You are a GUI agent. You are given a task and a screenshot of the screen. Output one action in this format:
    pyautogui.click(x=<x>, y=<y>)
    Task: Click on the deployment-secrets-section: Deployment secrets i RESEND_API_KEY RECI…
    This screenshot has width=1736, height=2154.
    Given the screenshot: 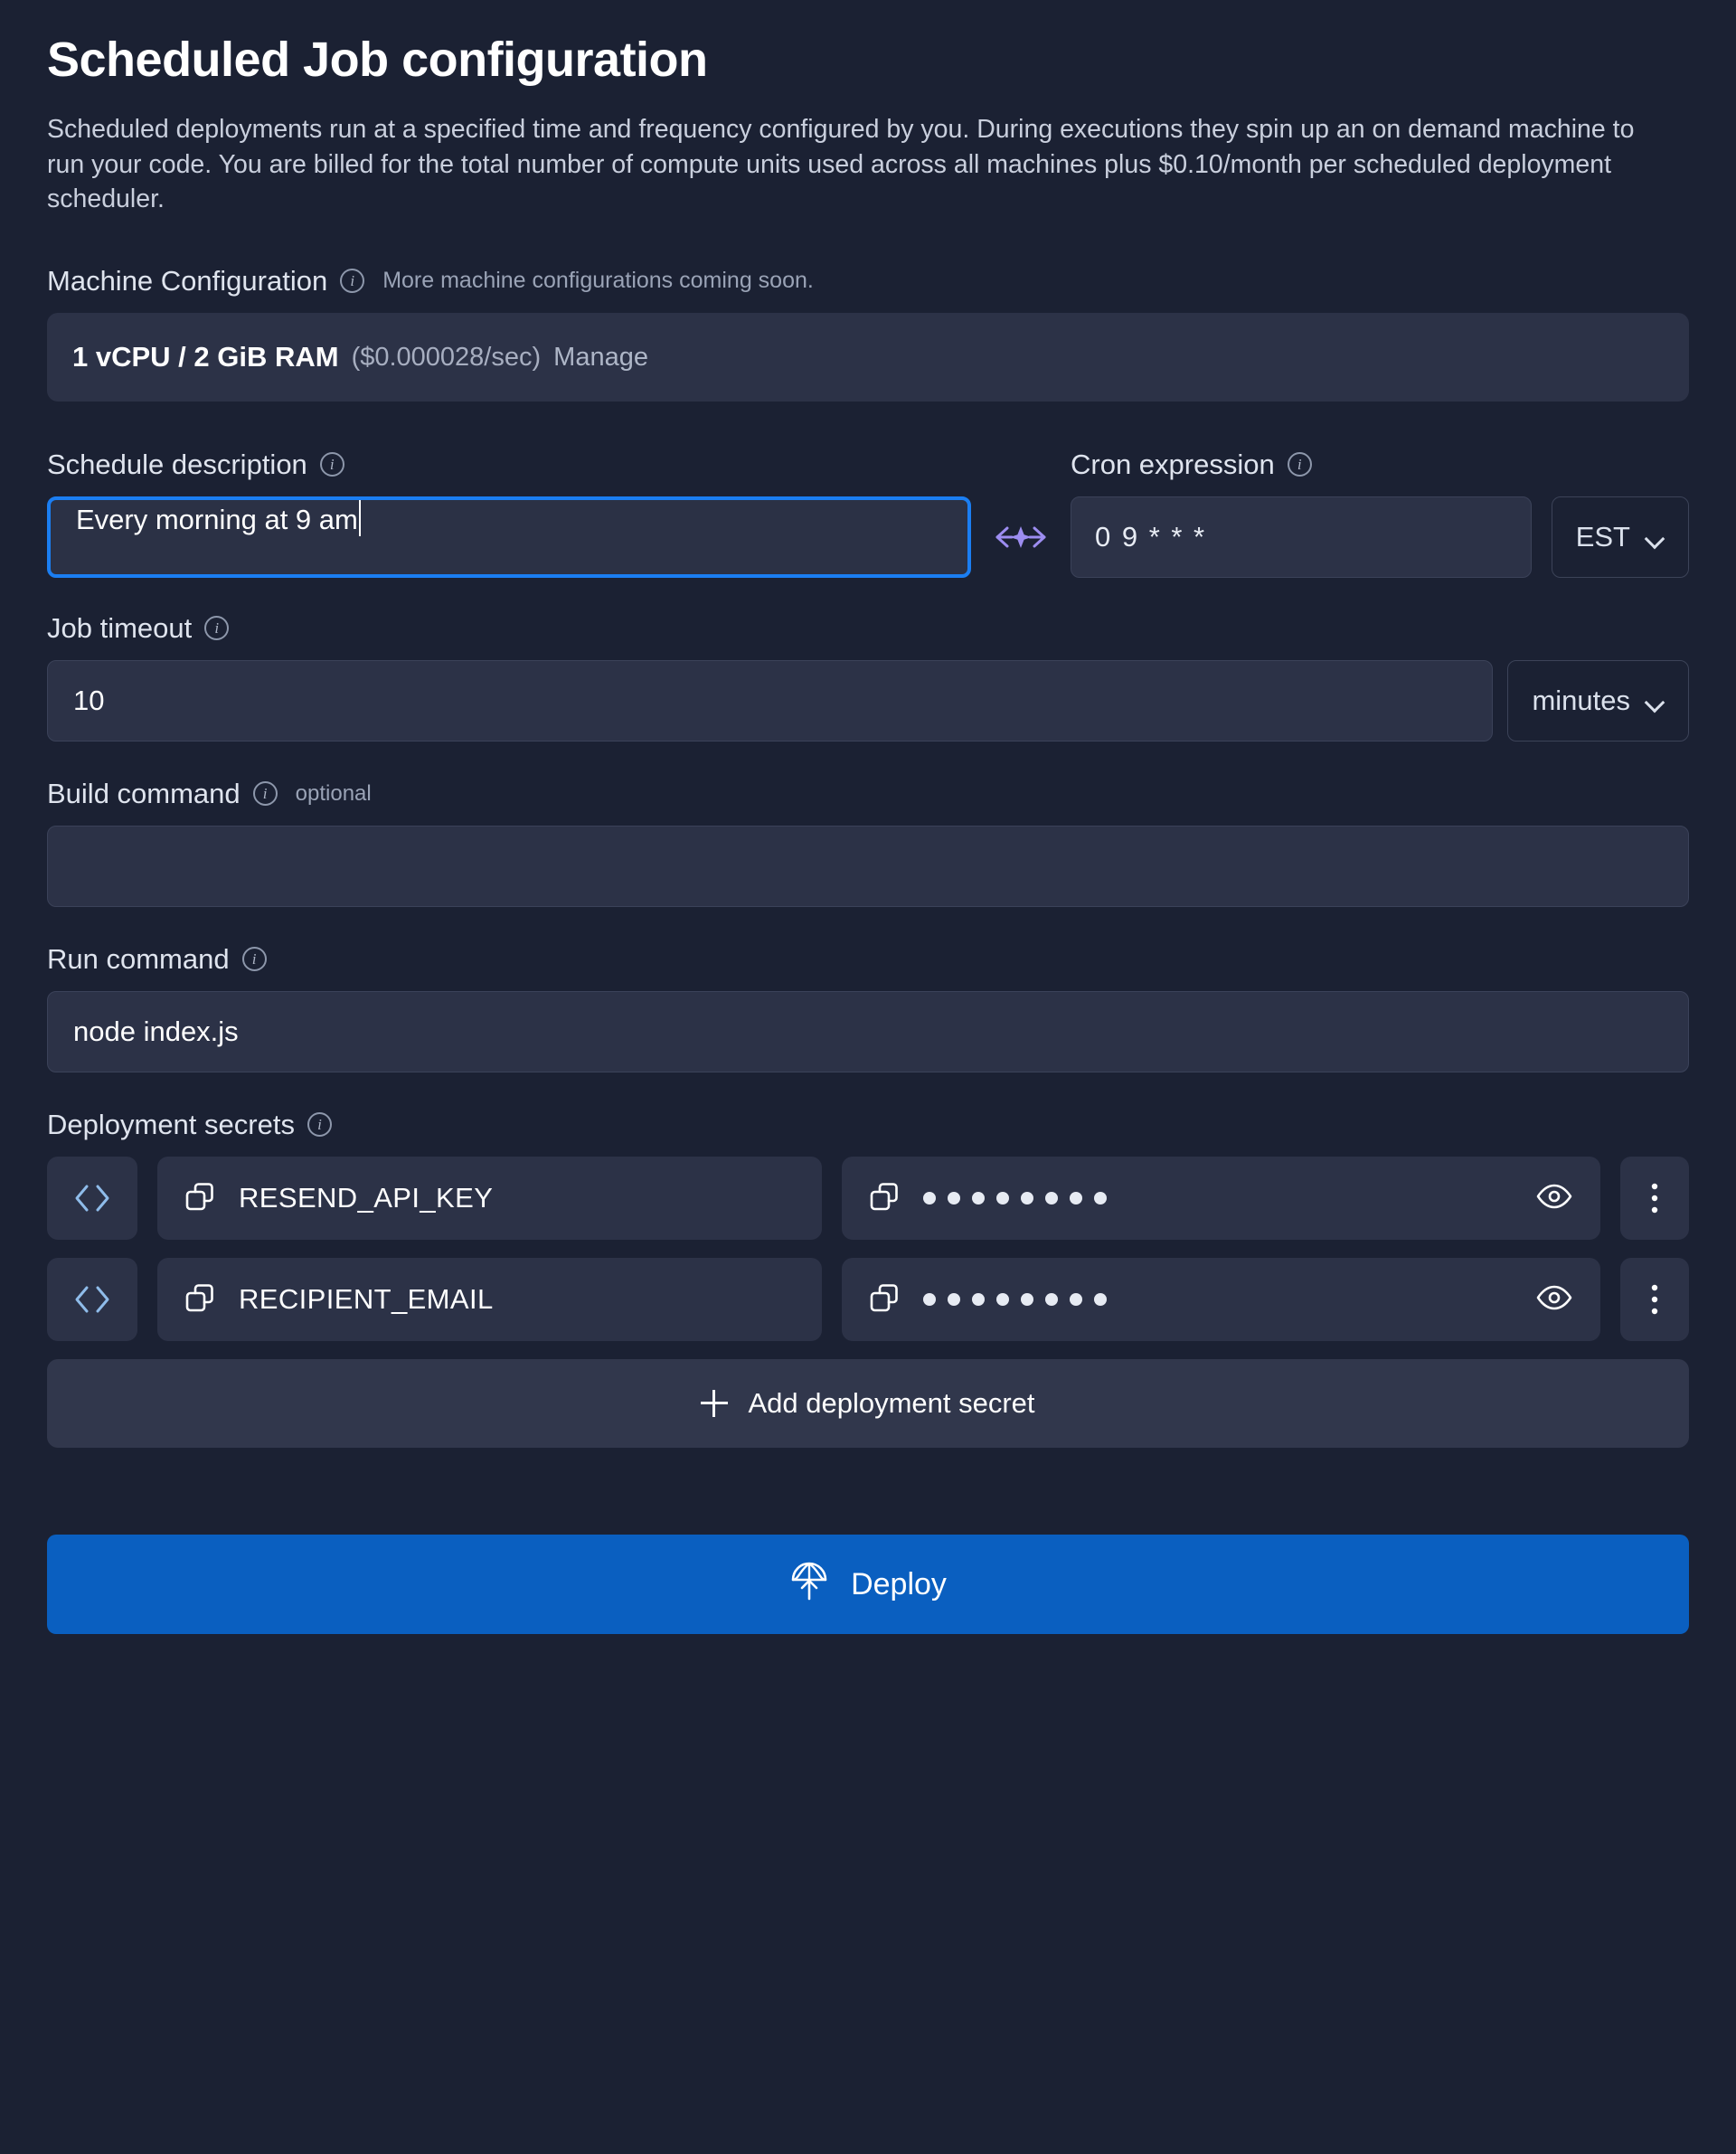 What is the action you would take?
    pyautogui.click(x=868, y=1279)
    